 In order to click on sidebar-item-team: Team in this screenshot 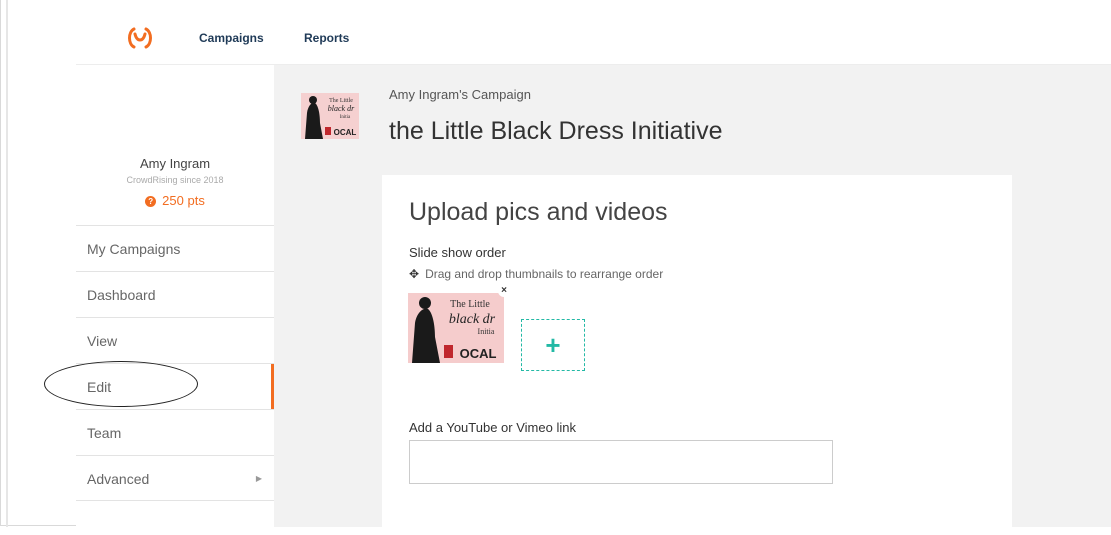, I will do `click(175, 432)`.